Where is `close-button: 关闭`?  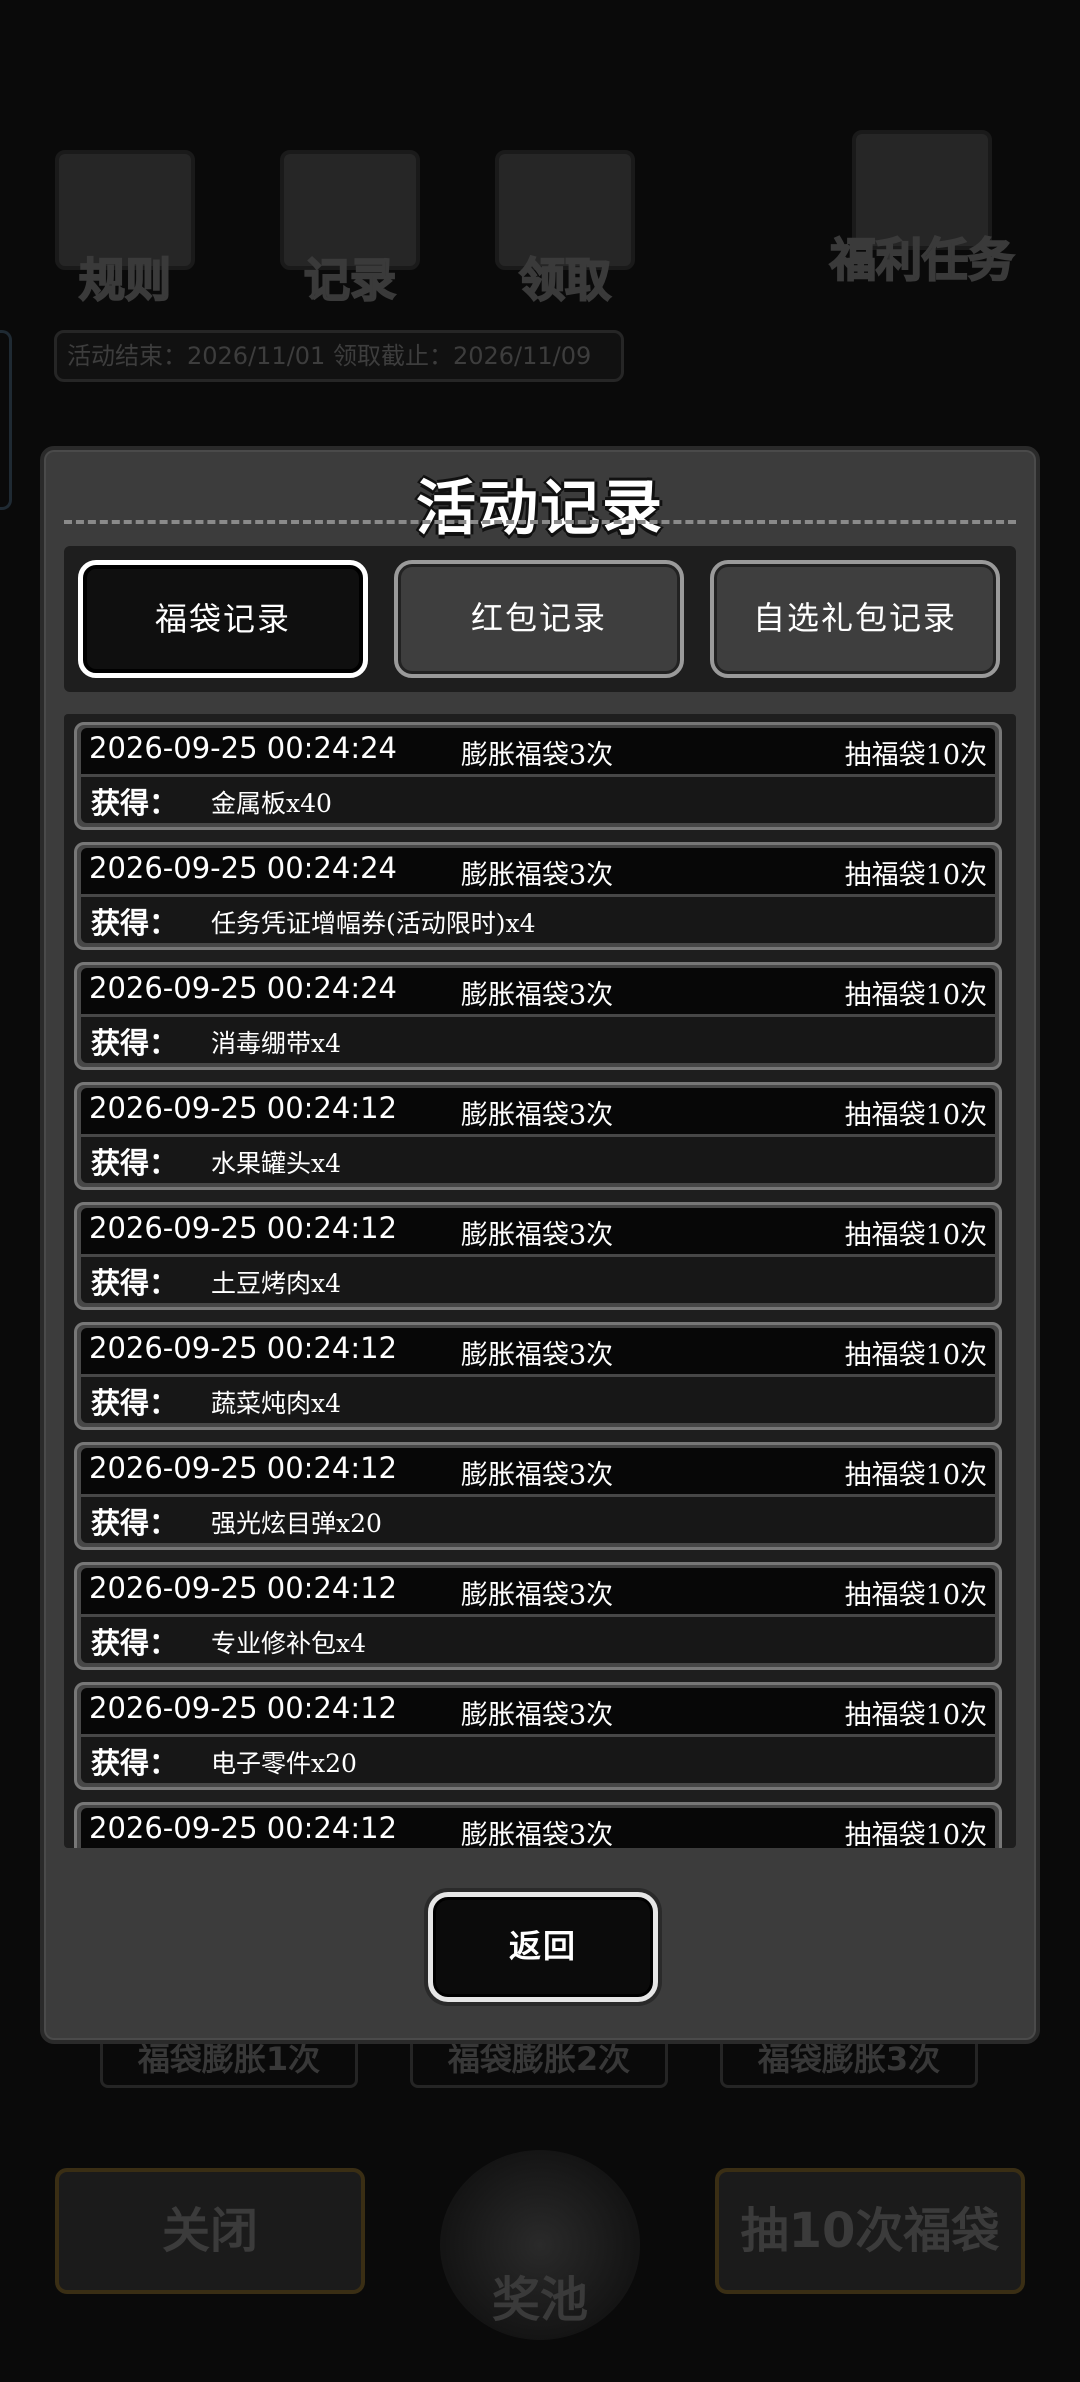 close-button: 关闭 is located at coordinates (210, 2231).